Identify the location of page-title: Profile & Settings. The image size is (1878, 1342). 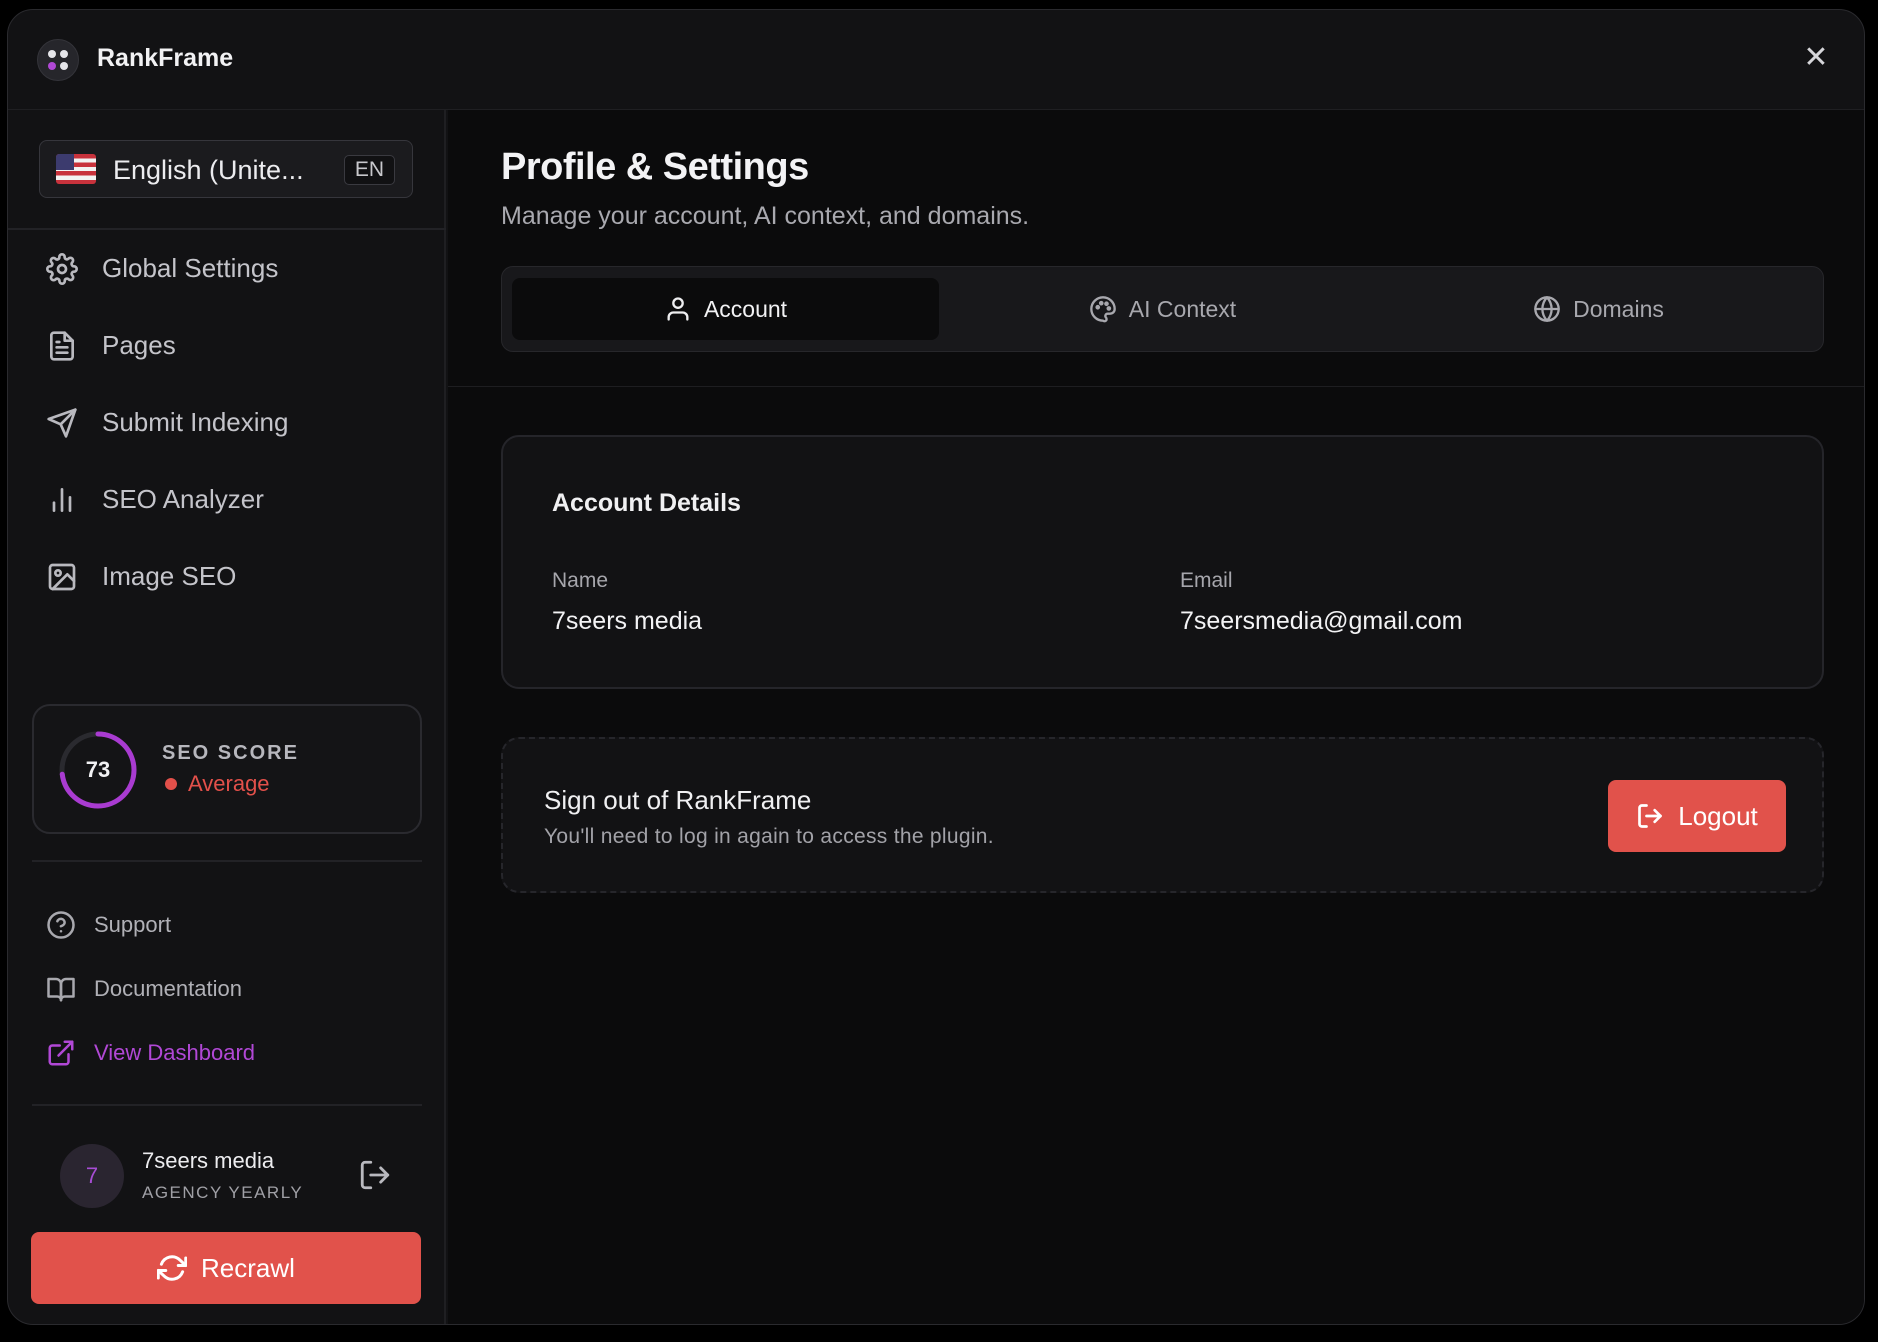
(655, 167).